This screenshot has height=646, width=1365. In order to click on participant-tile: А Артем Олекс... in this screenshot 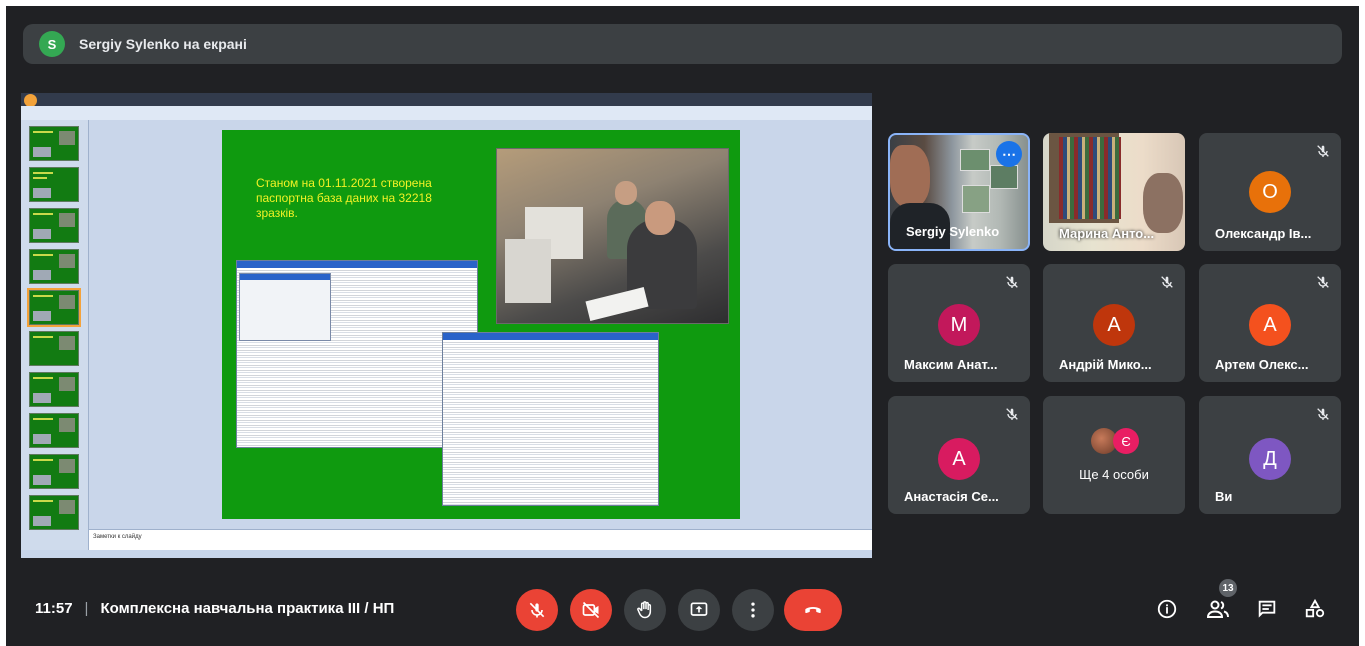, I will do `click(1270, 323)`.